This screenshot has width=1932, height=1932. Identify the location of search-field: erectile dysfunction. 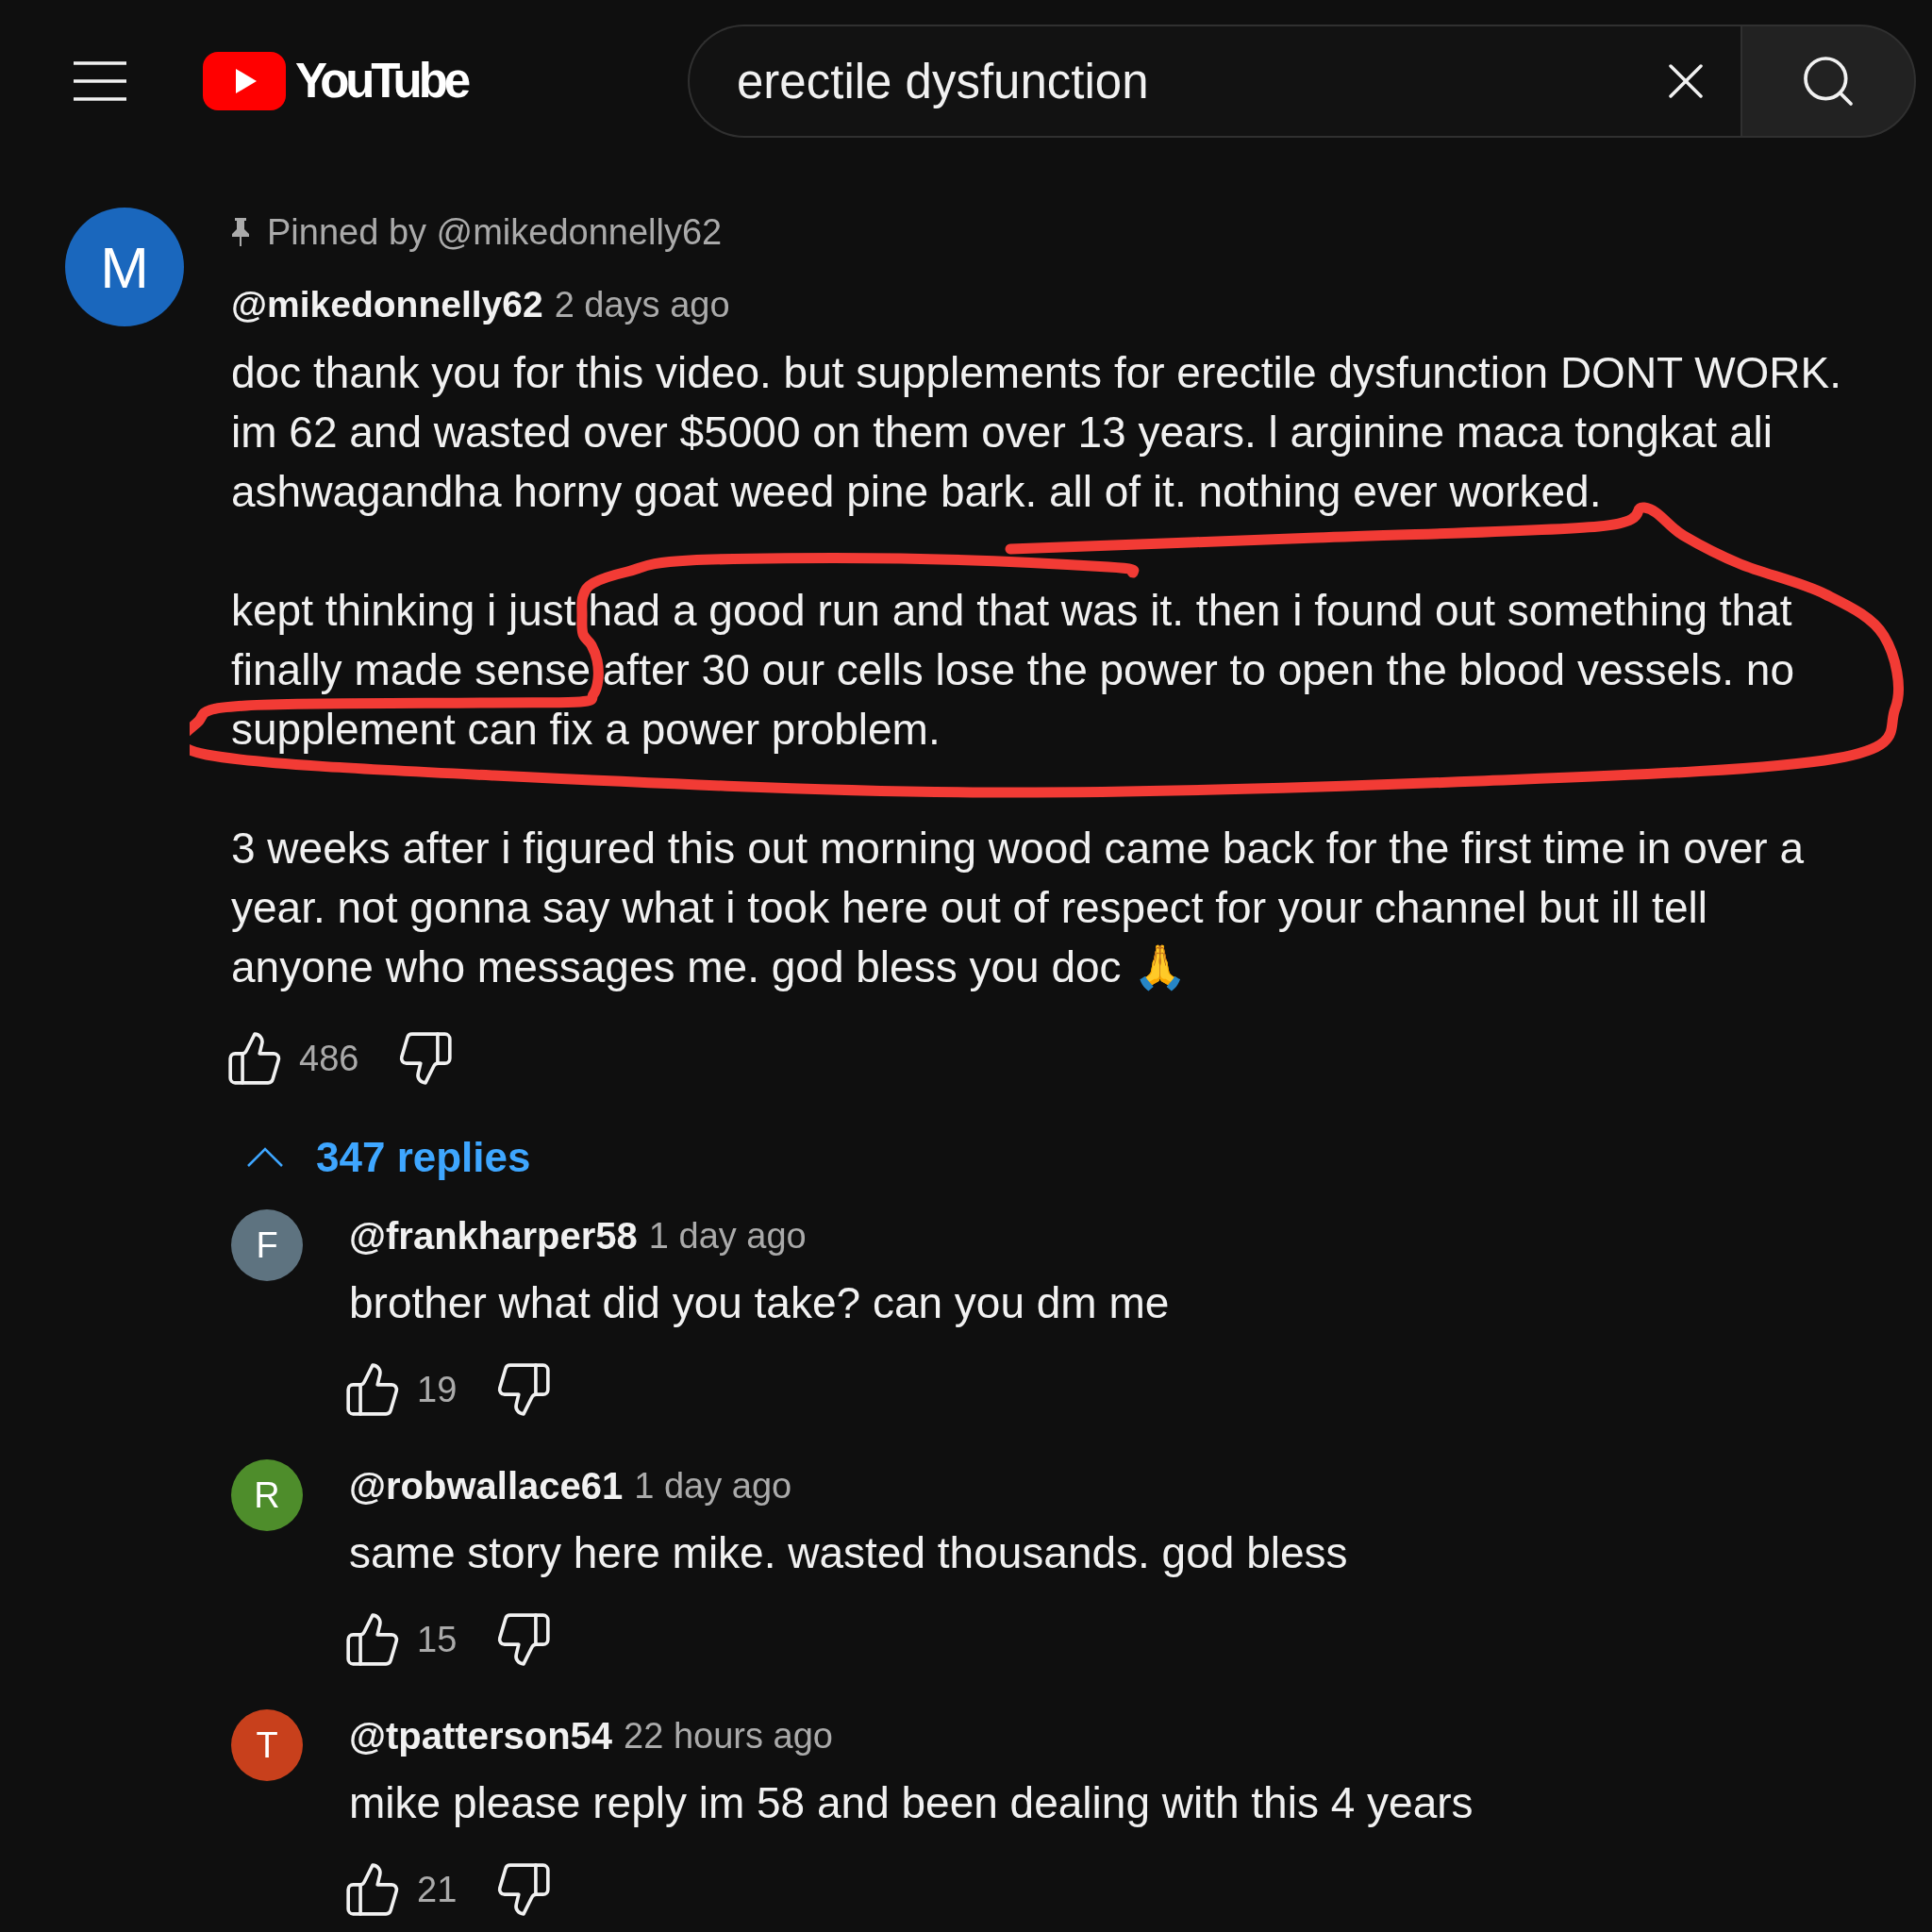
(1214, 81).